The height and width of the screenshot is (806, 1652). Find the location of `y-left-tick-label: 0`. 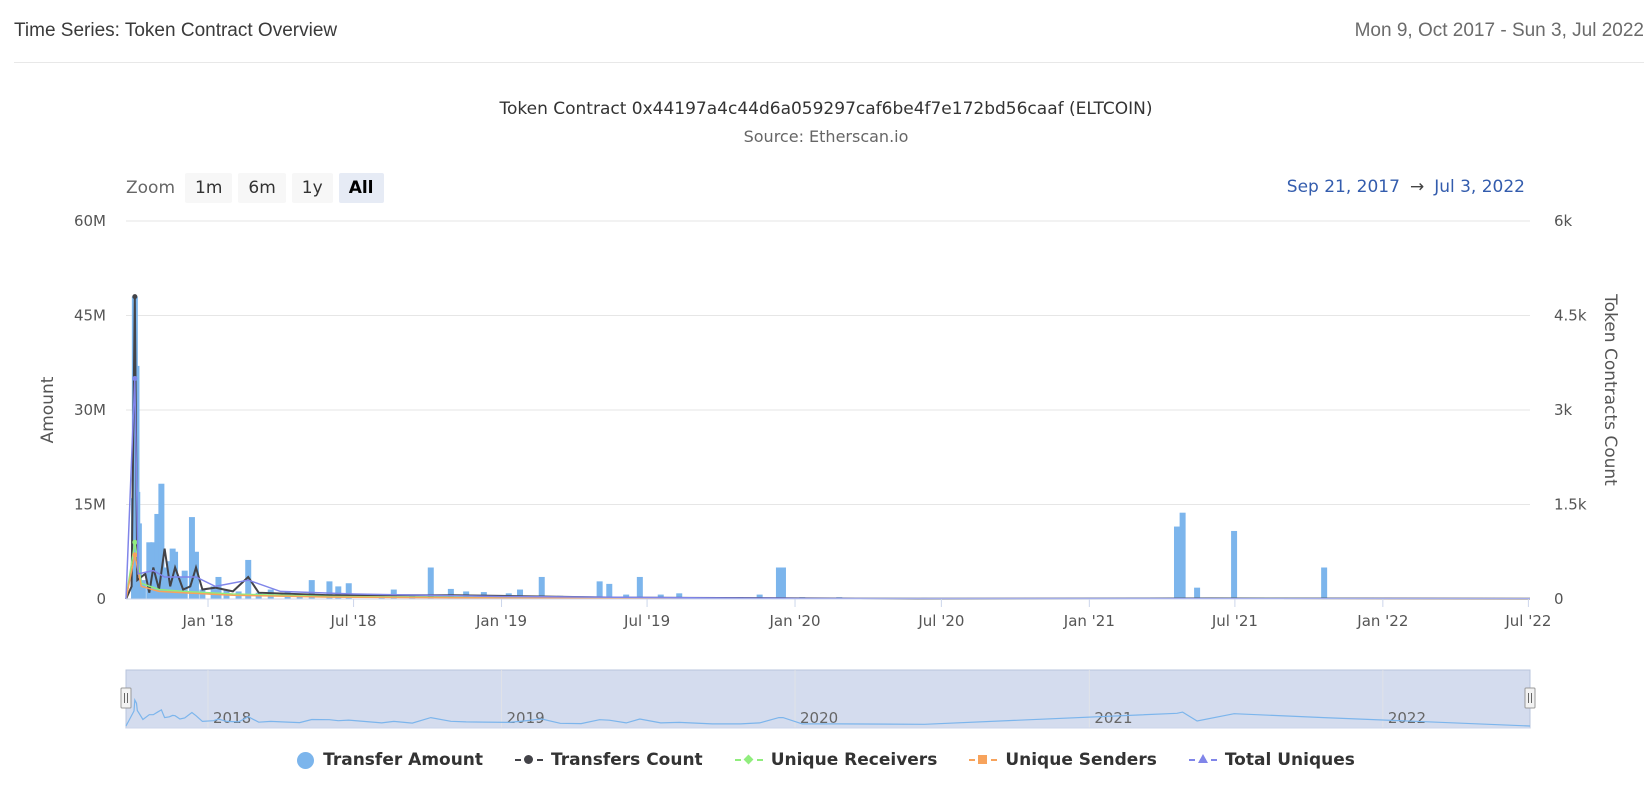

y-left-tick-label: 0 is located at coordinates (101, 599).